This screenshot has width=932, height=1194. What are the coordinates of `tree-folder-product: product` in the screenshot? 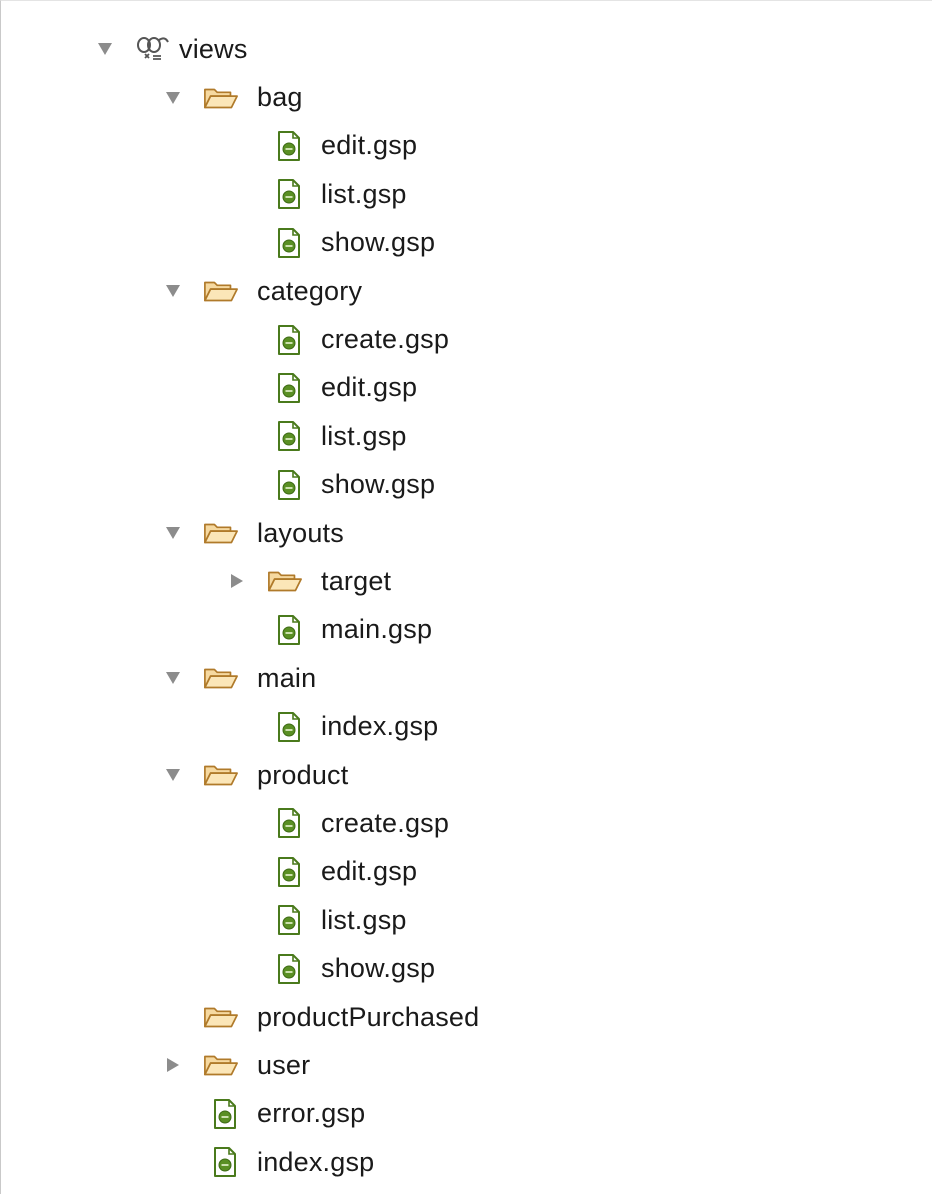 It's located at (466, 775).